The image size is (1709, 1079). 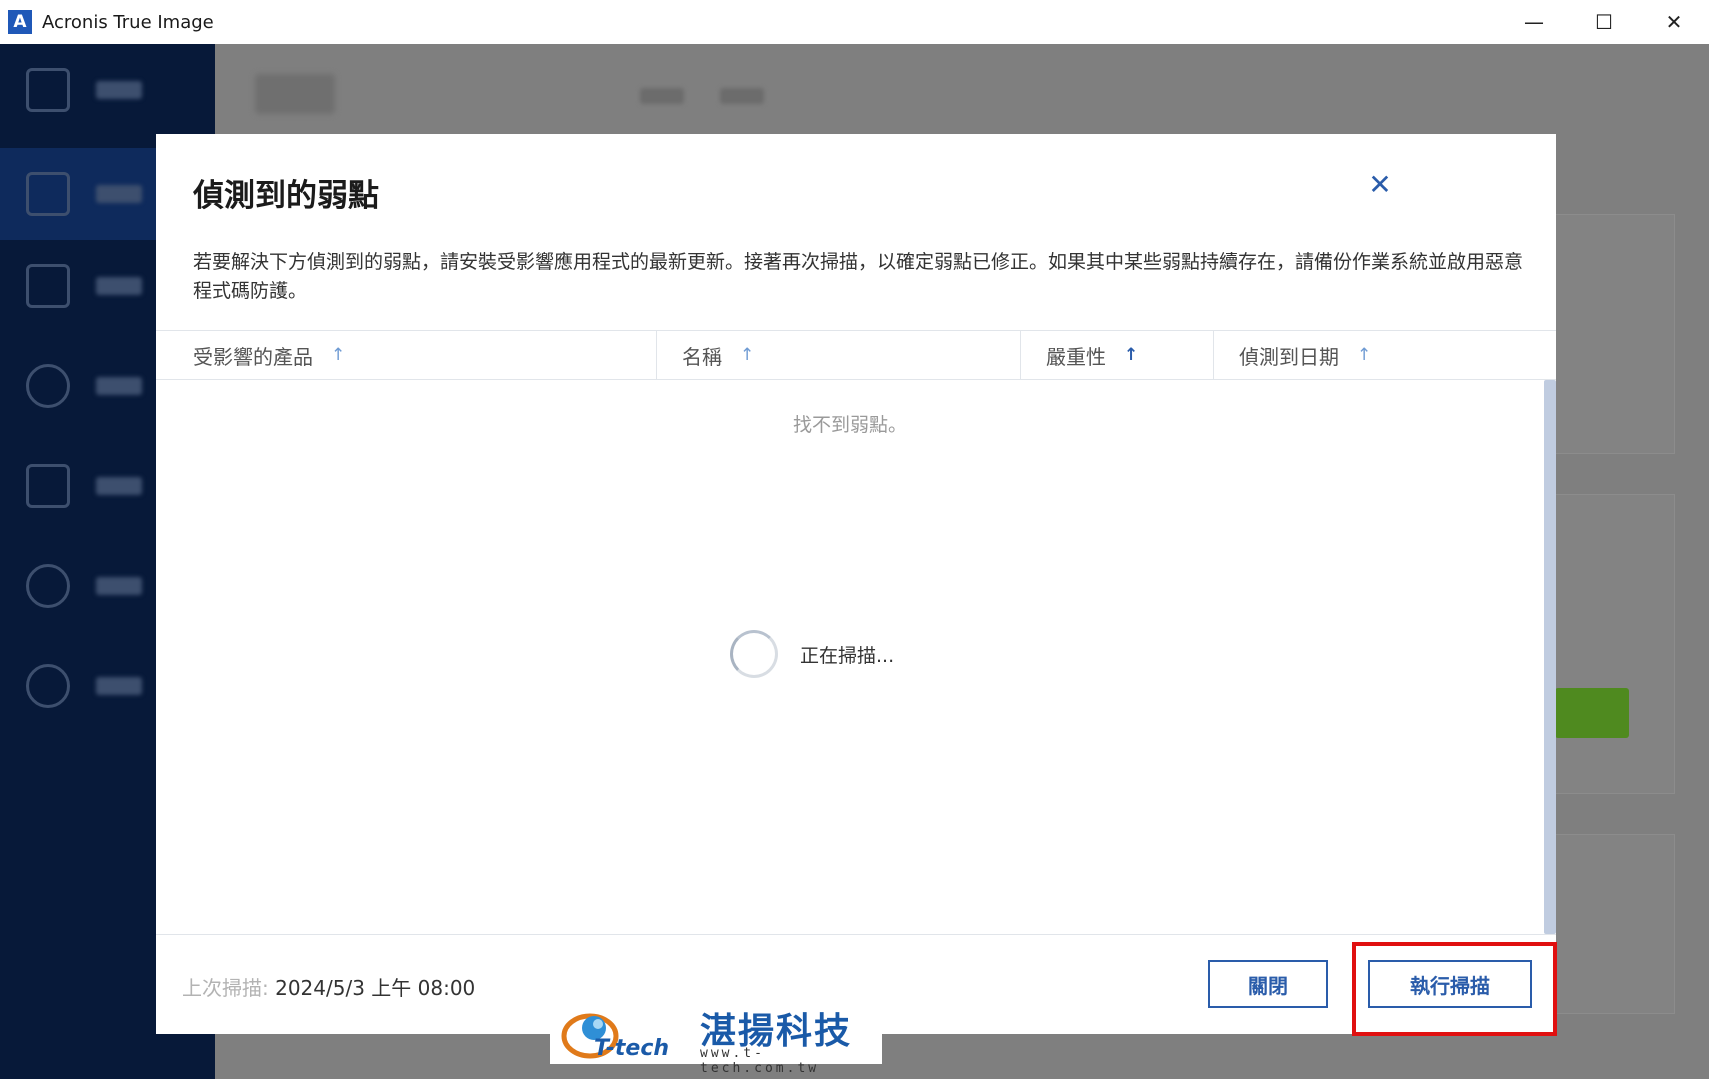 I want to click on last-scan-value: 2024/5/3 上午 08:00, so click(x=375, y=988).